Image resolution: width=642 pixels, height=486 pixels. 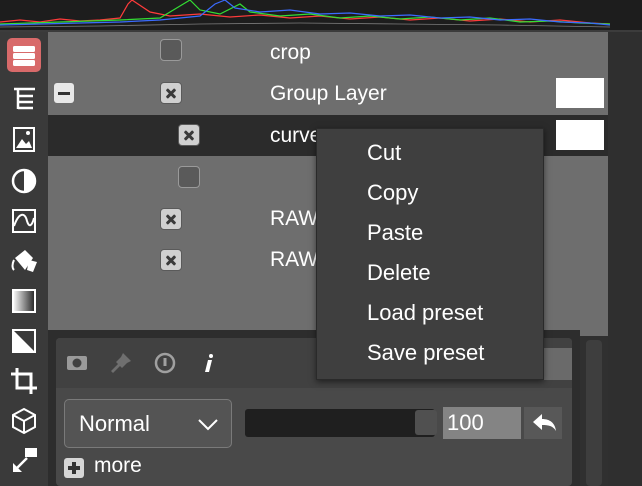 What do you see at coordinates (24, 55) in the screenshot?
I see `layers-icon` at bounding box center [24, 55].